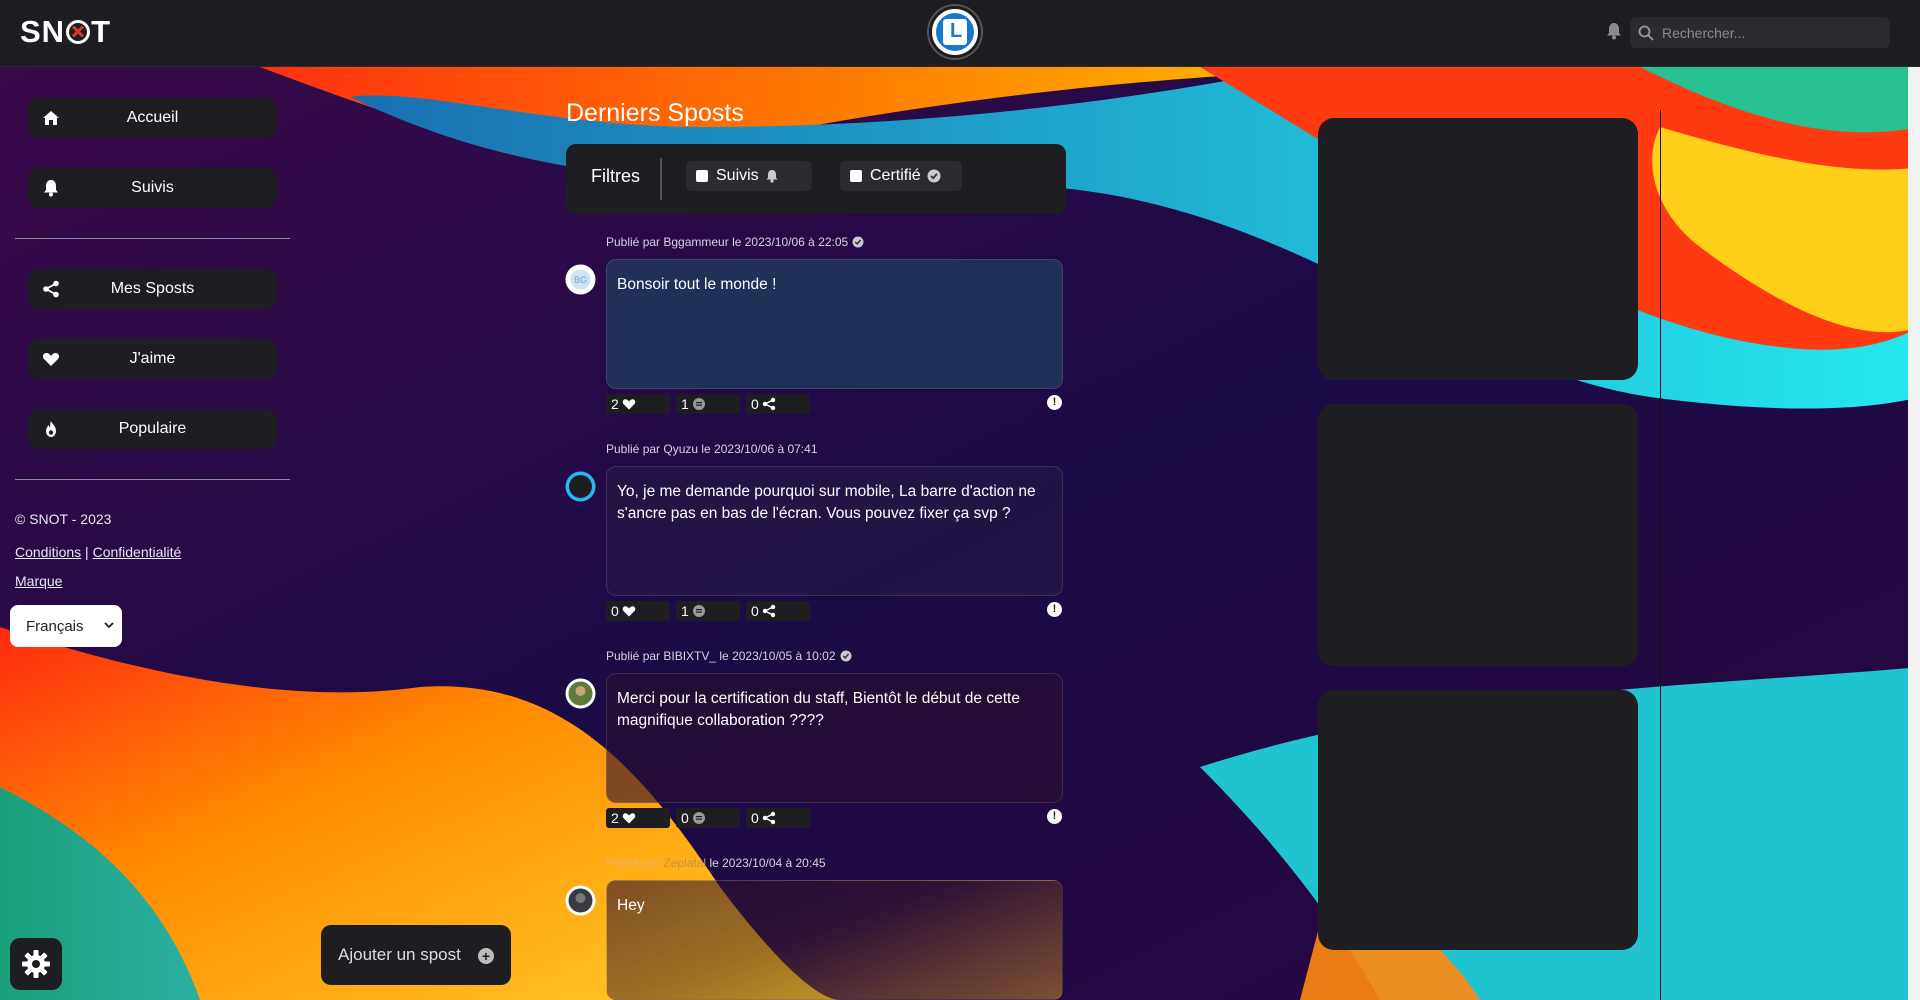  Describe the element at coordinates (631, 905) in the screenshot. I see `post-text: Hey` at that location.